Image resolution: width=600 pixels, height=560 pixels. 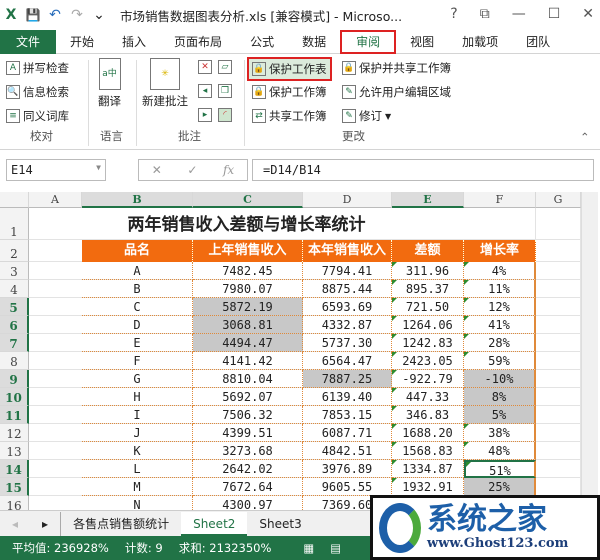 I want to click on table-cell: 6087.71, so click(x=347, y=433).